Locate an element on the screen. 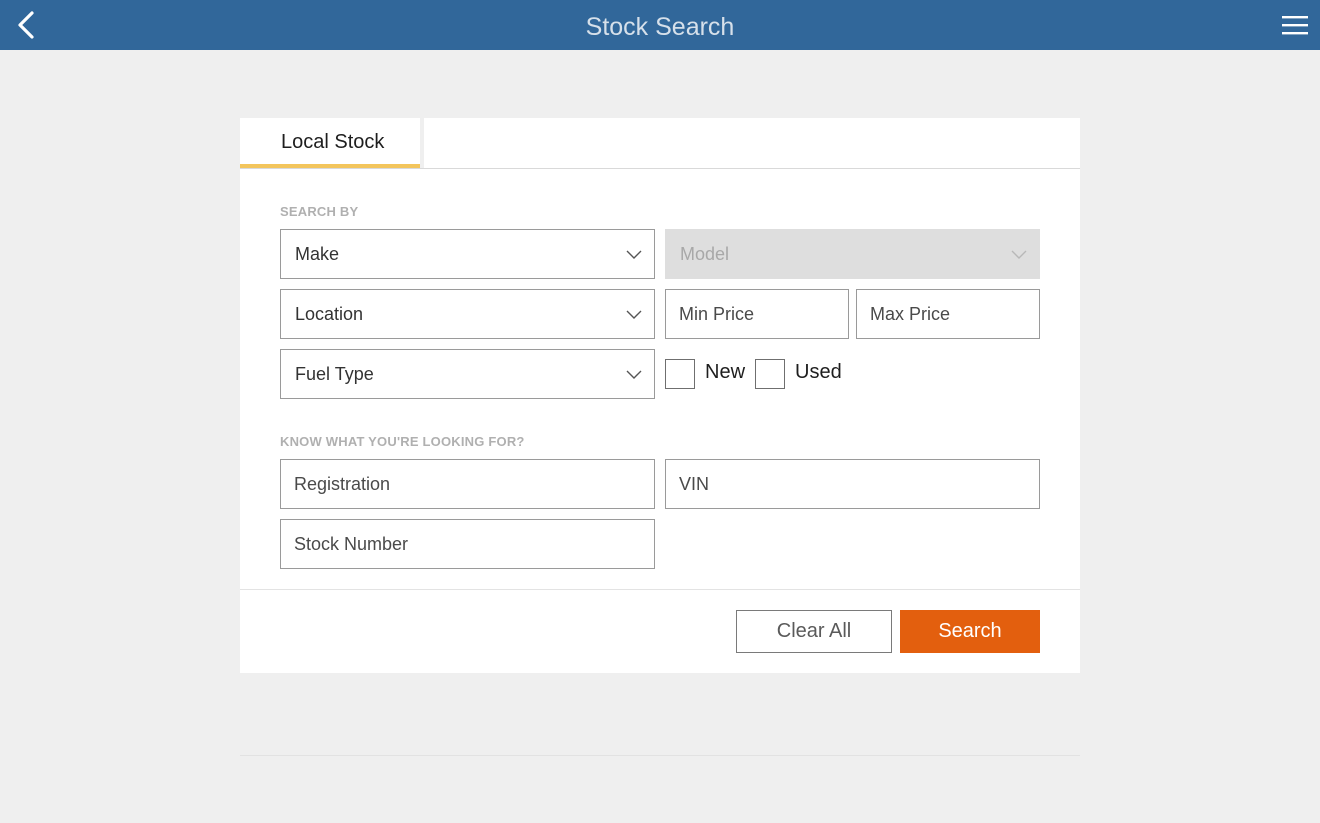 This screenshot has height=823, width=1320. stock-number-field is located at coordinates (467, 544).